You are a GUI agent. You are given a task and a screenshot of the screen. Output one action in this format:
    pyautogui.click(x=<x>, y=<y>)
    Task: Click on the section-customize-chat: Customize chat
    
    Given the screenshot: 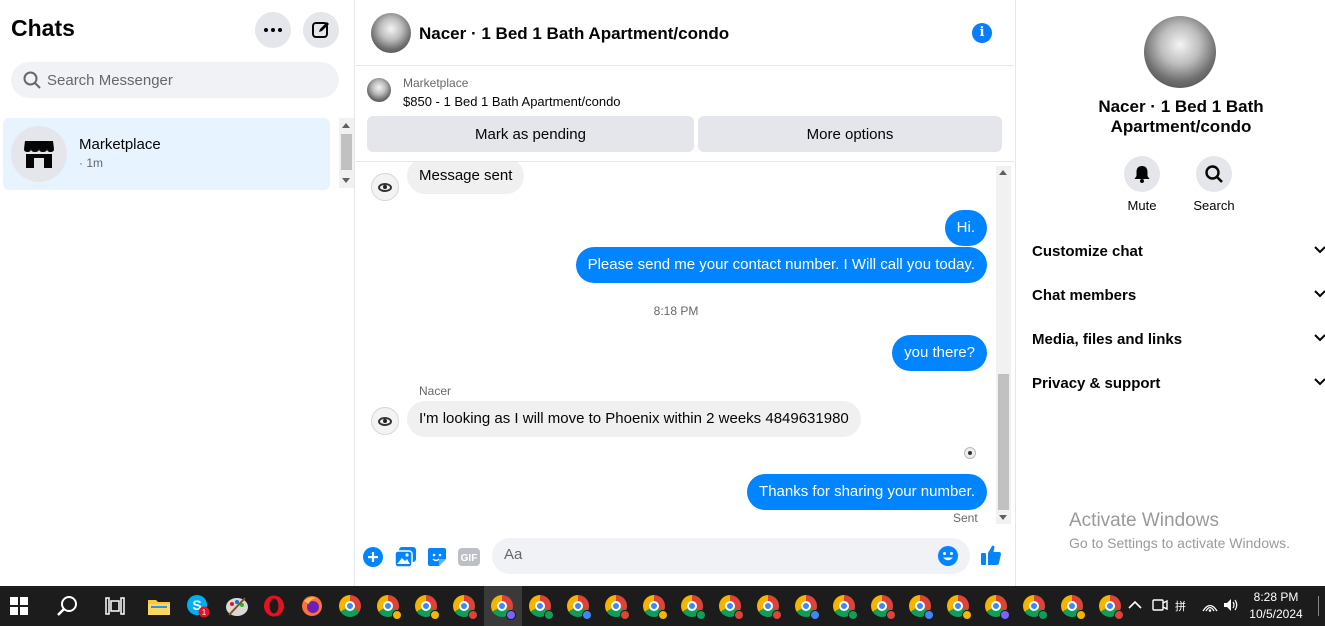 What is the action you would take?
    pyautogui.click(x=1178, y=252)
    